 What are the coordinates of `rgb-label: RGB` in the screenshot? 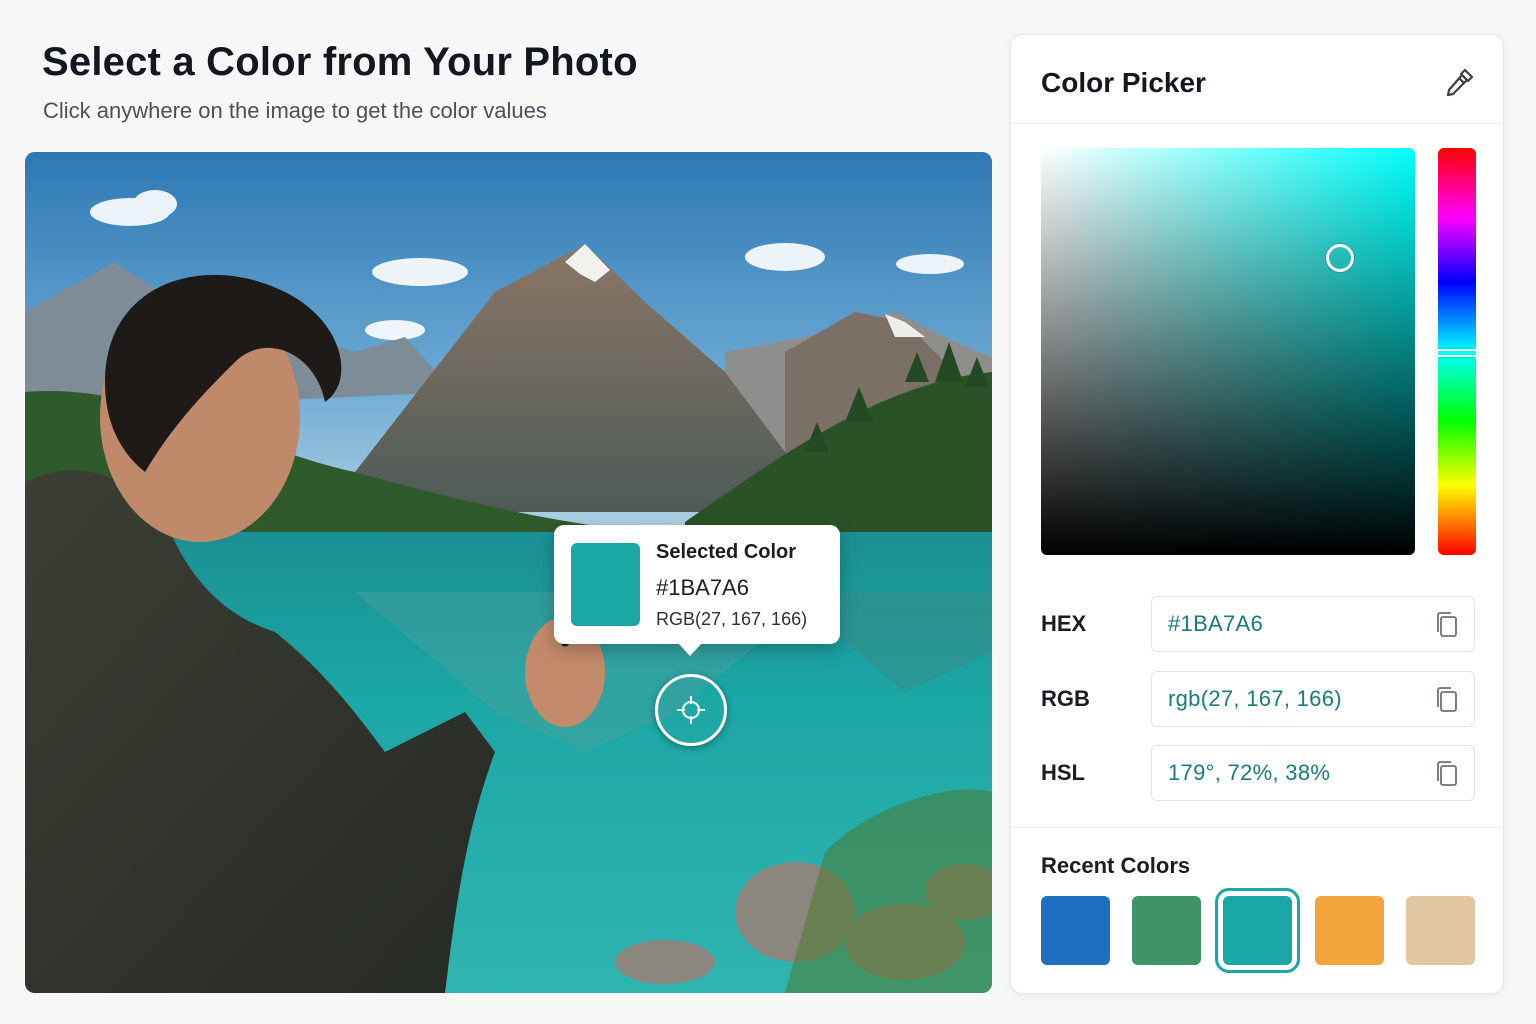 It's located at (1065, 698).